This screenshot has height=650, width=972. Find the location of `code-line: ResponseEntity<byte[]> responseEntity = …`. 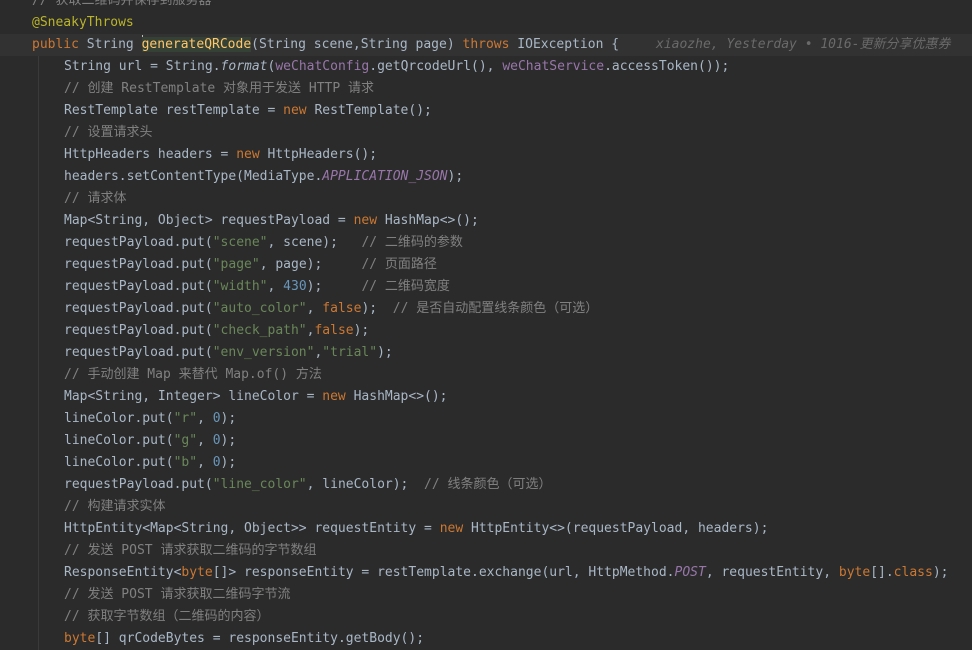

code-line: ResponseEntity<byte[]> responseEntity = … is located at coordinates (490, 573).